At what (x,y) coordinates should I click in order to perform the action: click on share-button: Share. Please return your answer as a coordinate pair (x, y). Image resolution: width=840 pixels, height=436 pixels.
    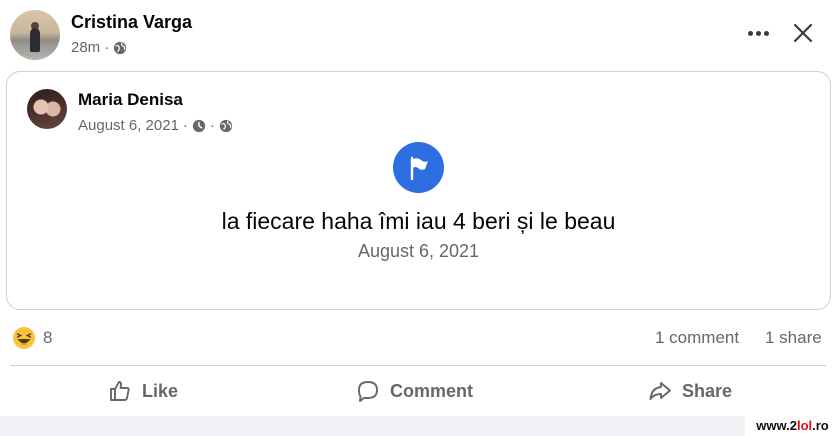
    Looking at the image, I should click on (690, 391).